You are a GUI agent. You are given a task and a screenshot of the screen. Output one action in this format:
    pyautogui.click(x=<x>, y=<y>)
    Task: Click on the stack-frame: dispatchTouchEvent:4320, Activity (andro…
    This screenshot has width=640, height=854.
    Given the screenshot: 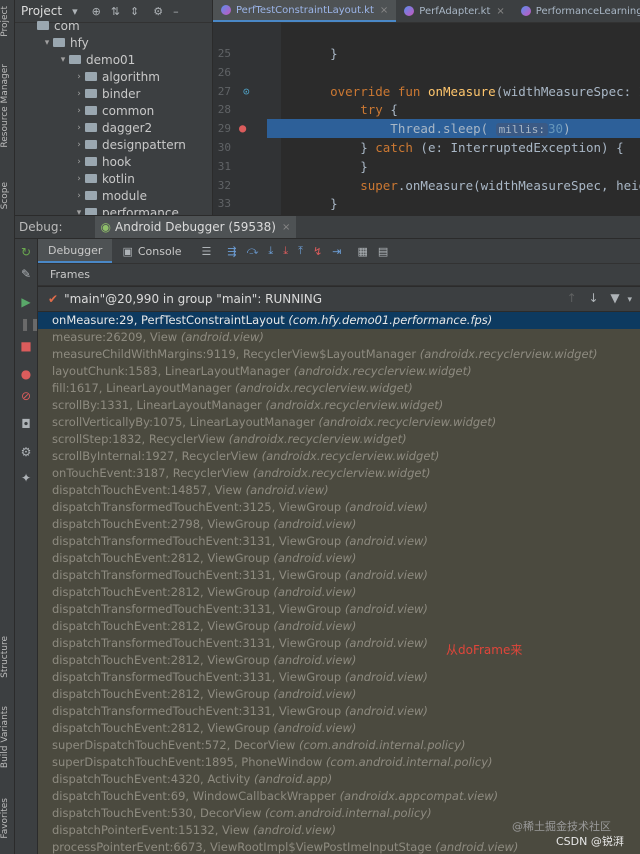 What is the action you would take?
    pyautogui.click(x=339, y=779)
    